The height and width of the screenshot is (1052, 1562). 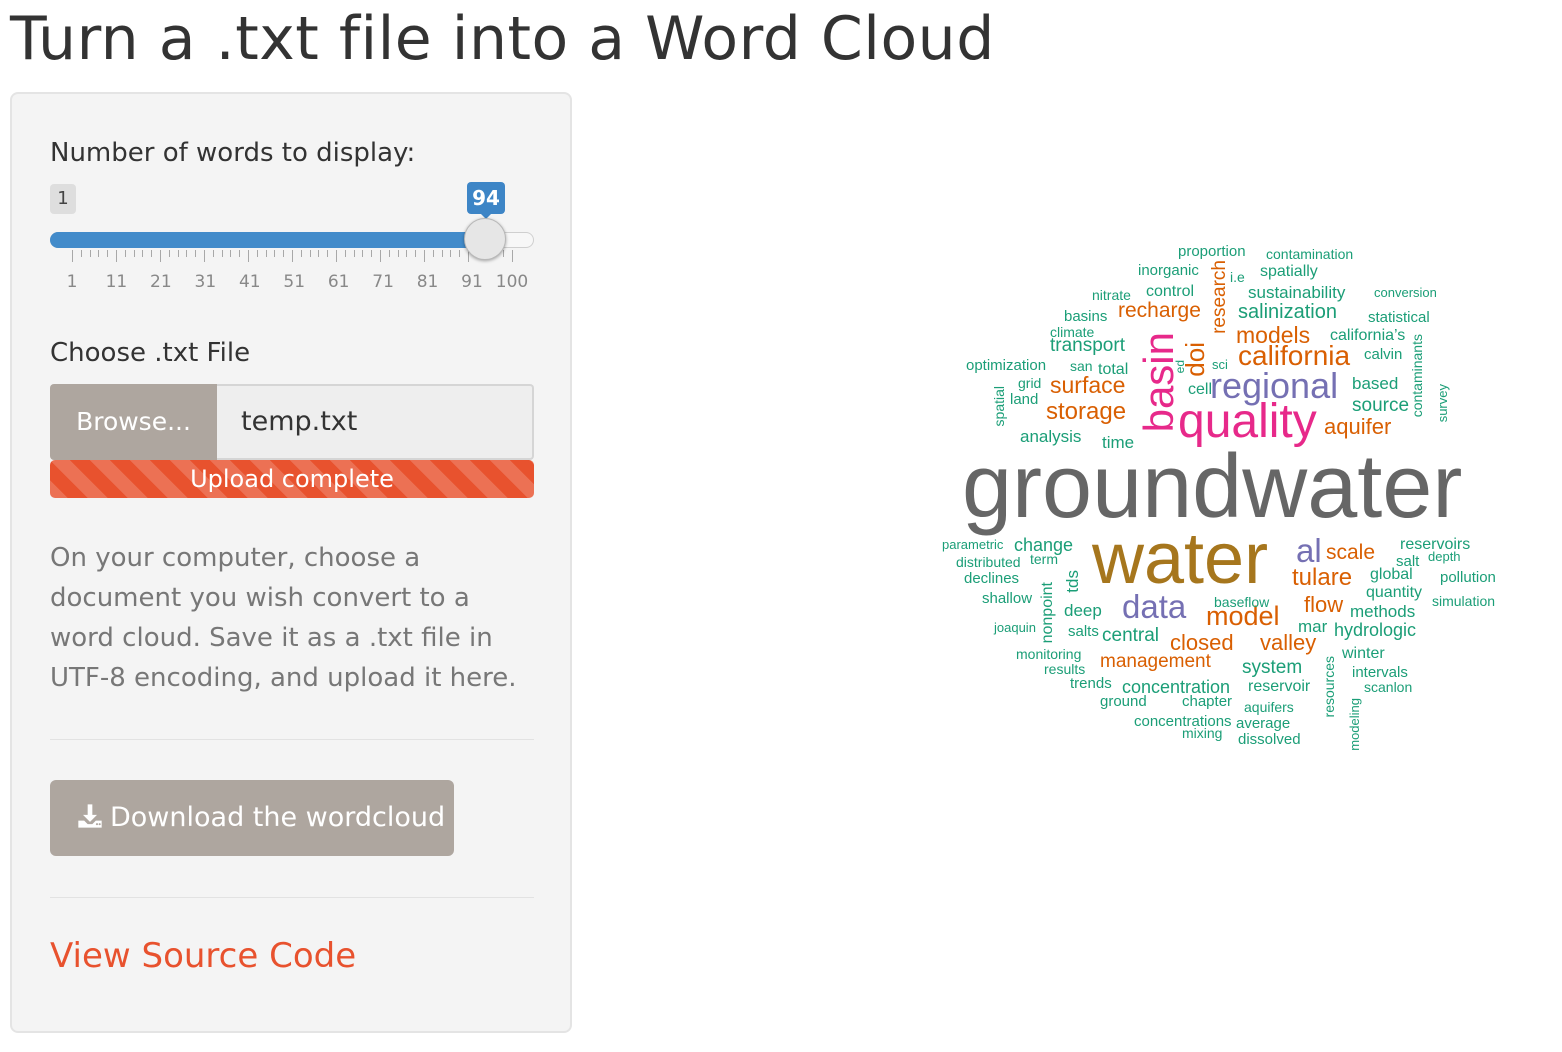 What do you see at coordinates (472, 282) in the screenshot?
I see `slider-tick-label: 91` at bounding box center [472, 282].